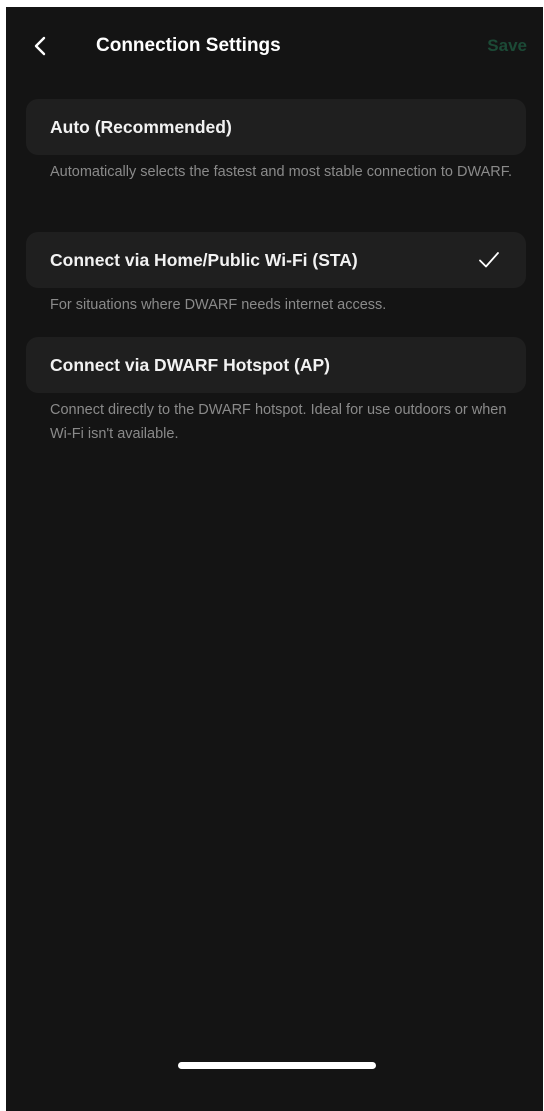 The width and height of the screenshot is (544, 1111). Describe the element at coordinates (277, 1065) in the screenshot. I see `home-indicator` at that location.